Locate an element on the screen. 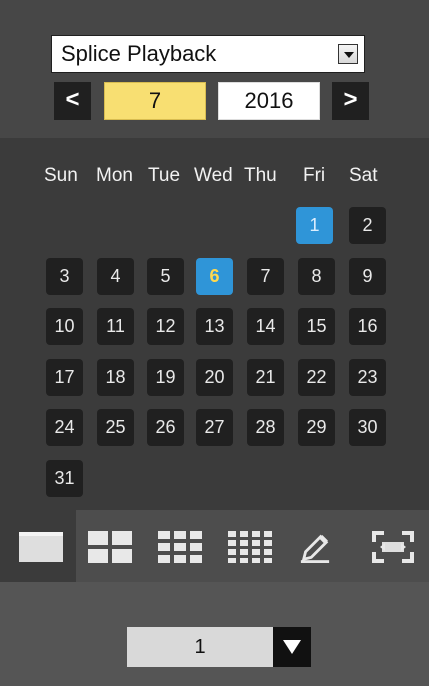 This screenshot has height=686, width=429. month-field: 7 is located at coordinates (155, 101).